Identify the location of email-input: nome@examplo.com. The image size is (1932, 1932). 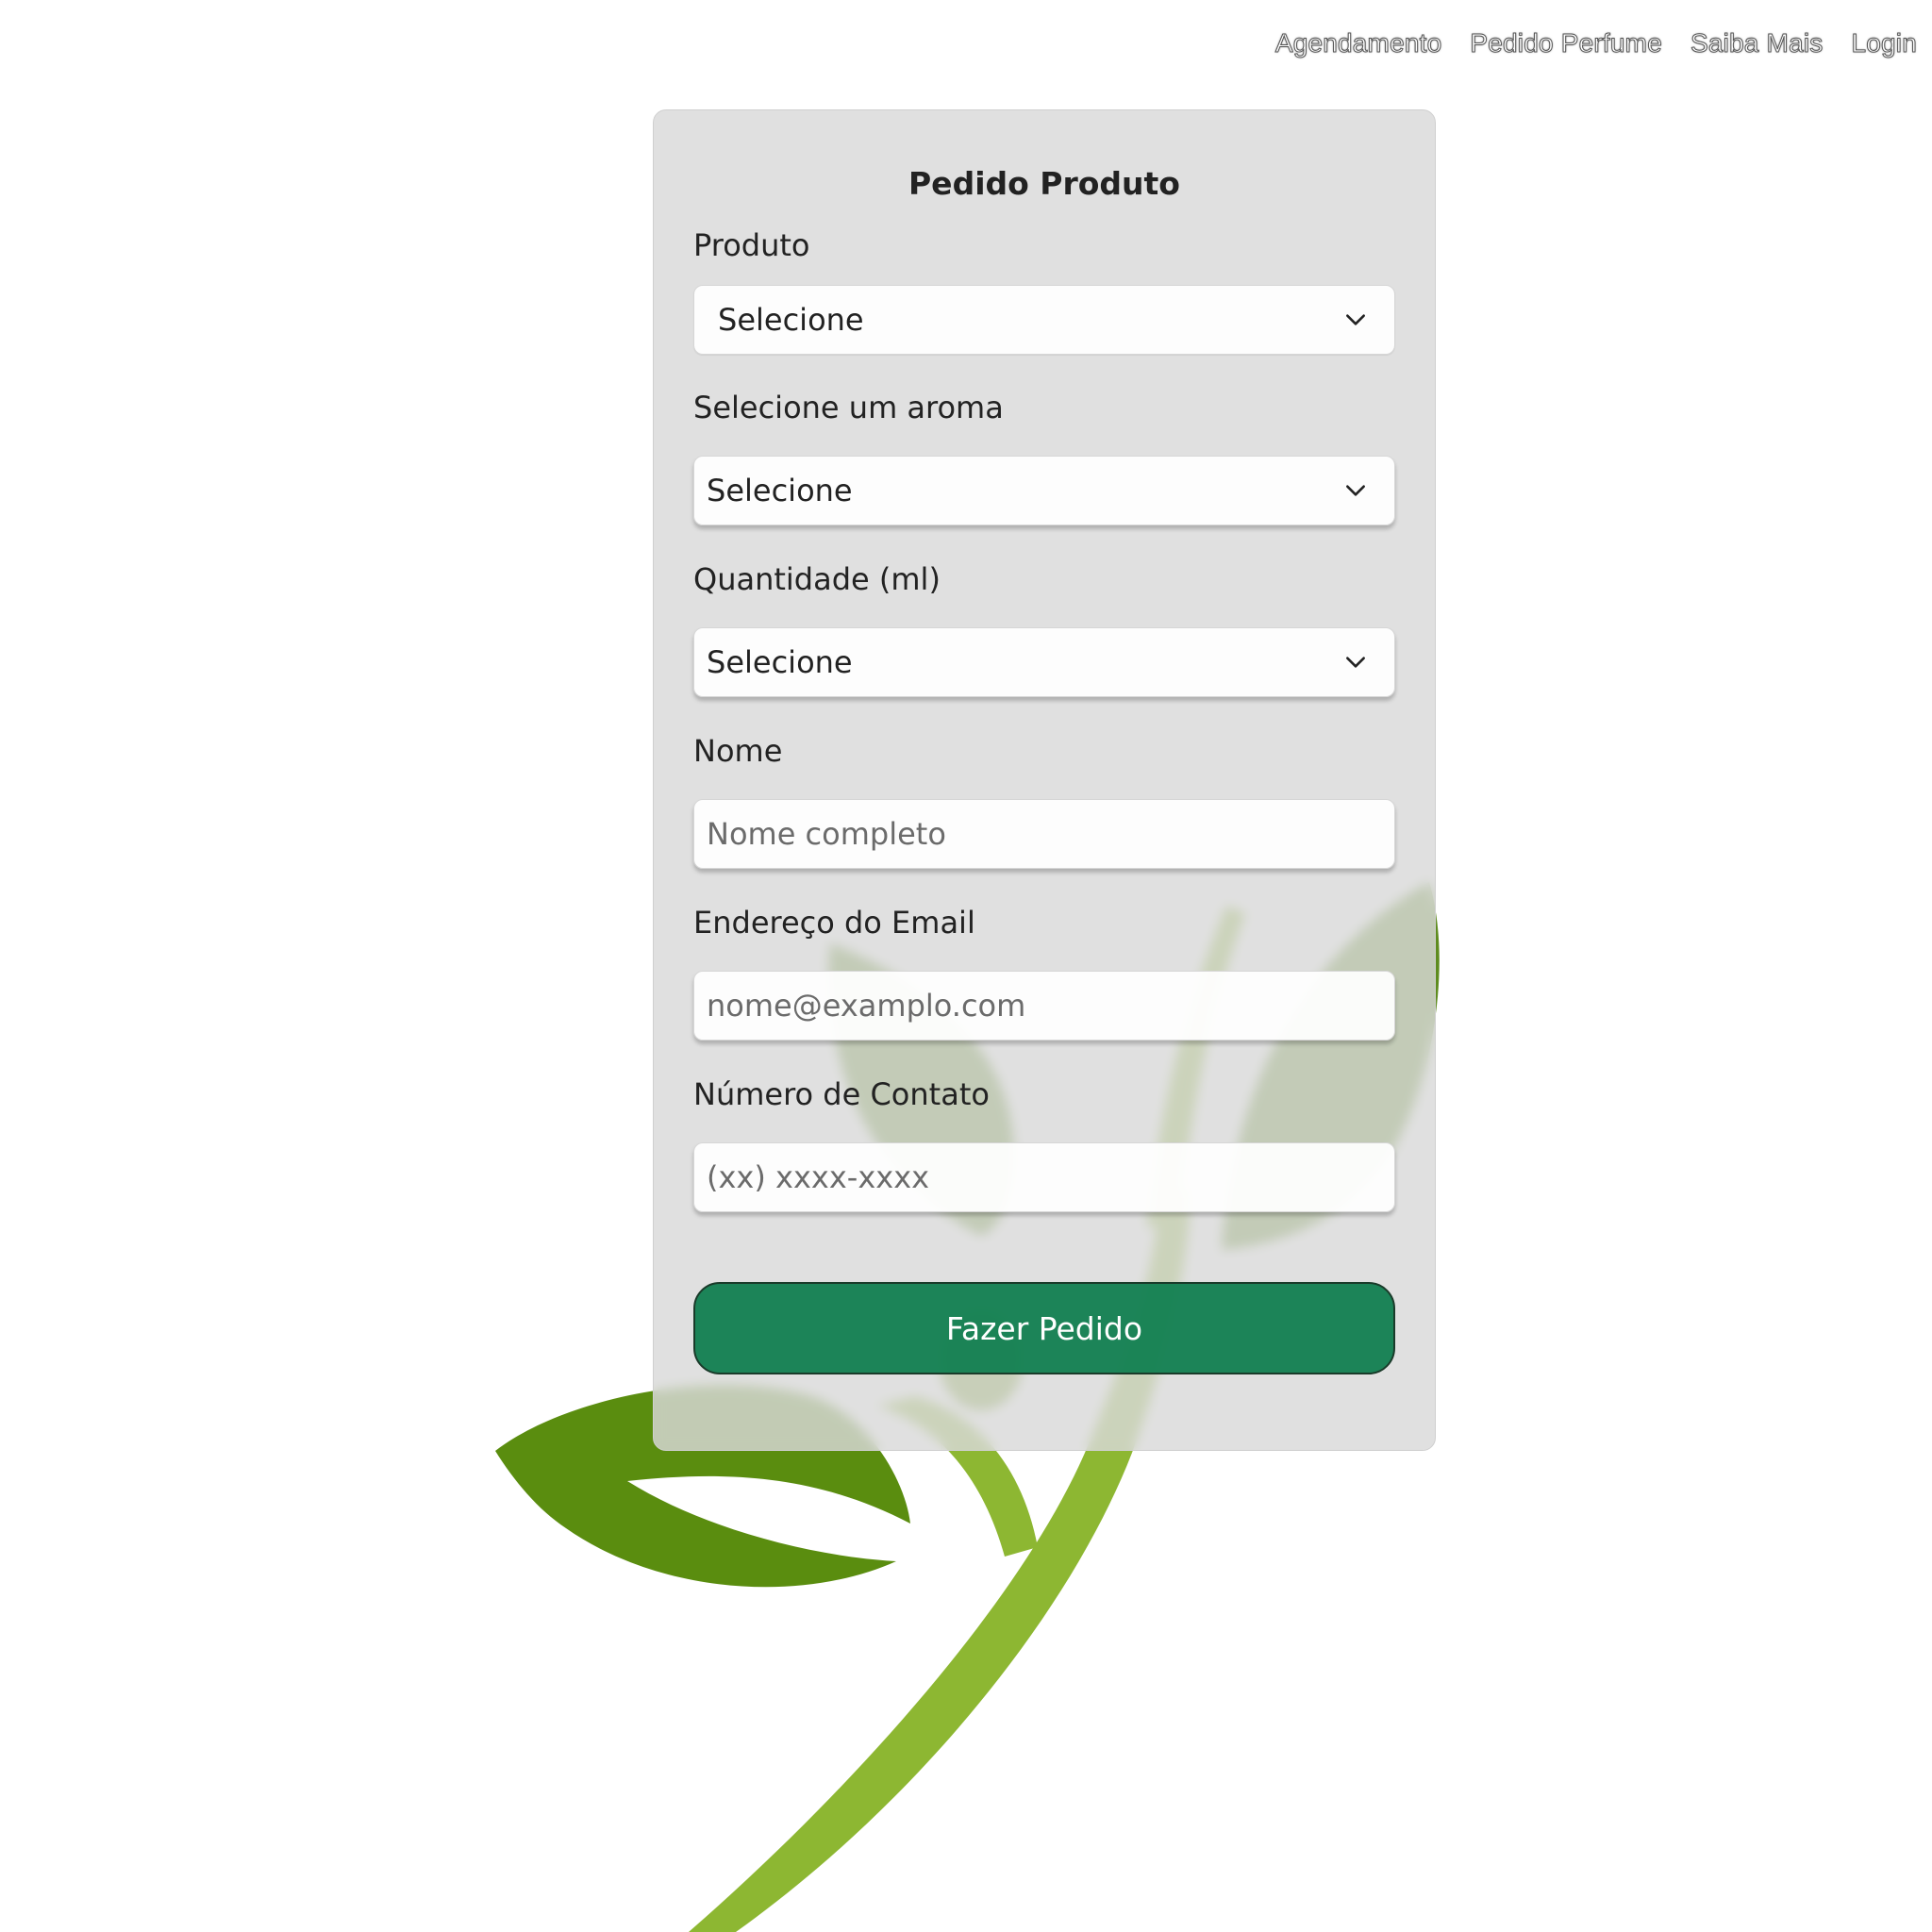
(1044, 1006).